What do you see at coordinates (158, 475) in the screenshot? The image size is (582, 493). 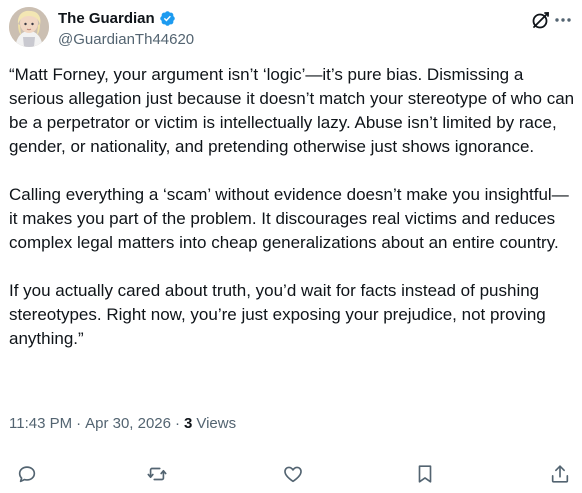 I see `repost-icon` at bounding box center [158, 475].